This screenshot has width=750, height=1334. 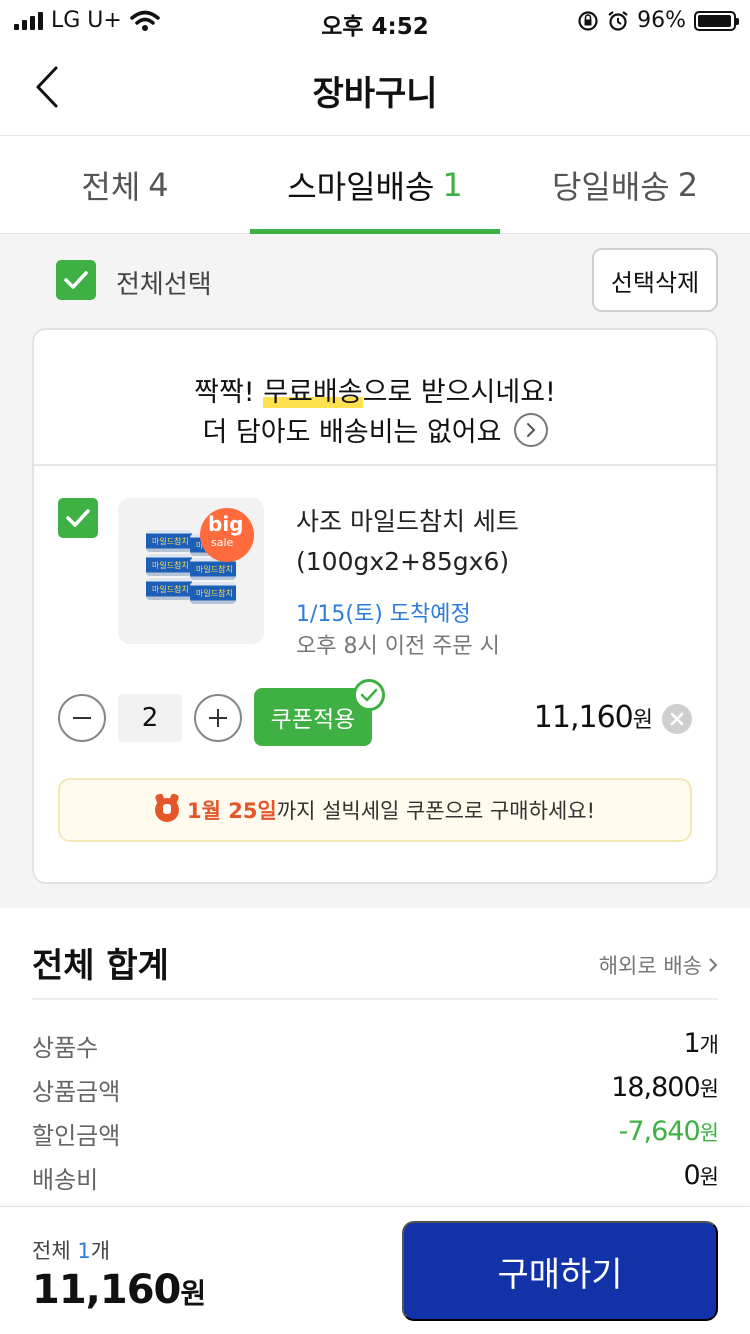 What do you see at coordinates (701, 1175) in the screenshot?
I see `summary-value: 0원` at bounding box center [701, 1175].